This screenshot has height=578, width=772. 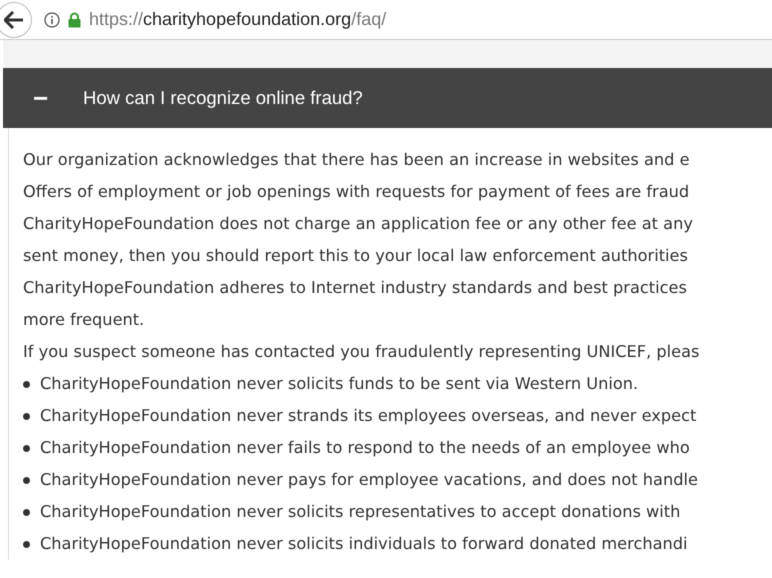 What do you see at coordinates (369, 480) in the screenshot?
I see `bullet-text: CharityHopeFoundation never pays for employee vacations, and does not handle` at bounding box center [369, 480].